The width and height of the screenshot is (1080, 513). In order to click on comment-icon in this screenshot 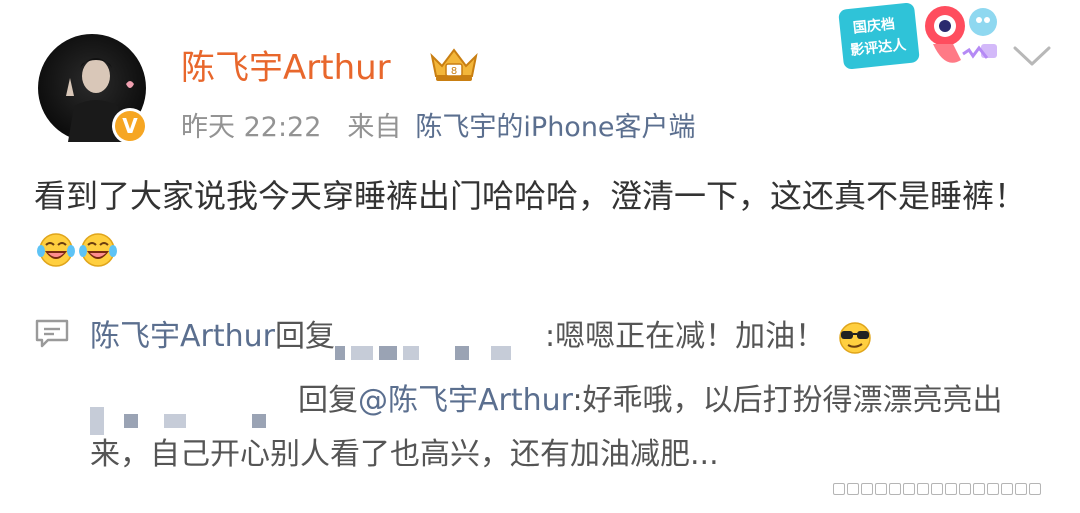, I will do `click(52, 333)`.